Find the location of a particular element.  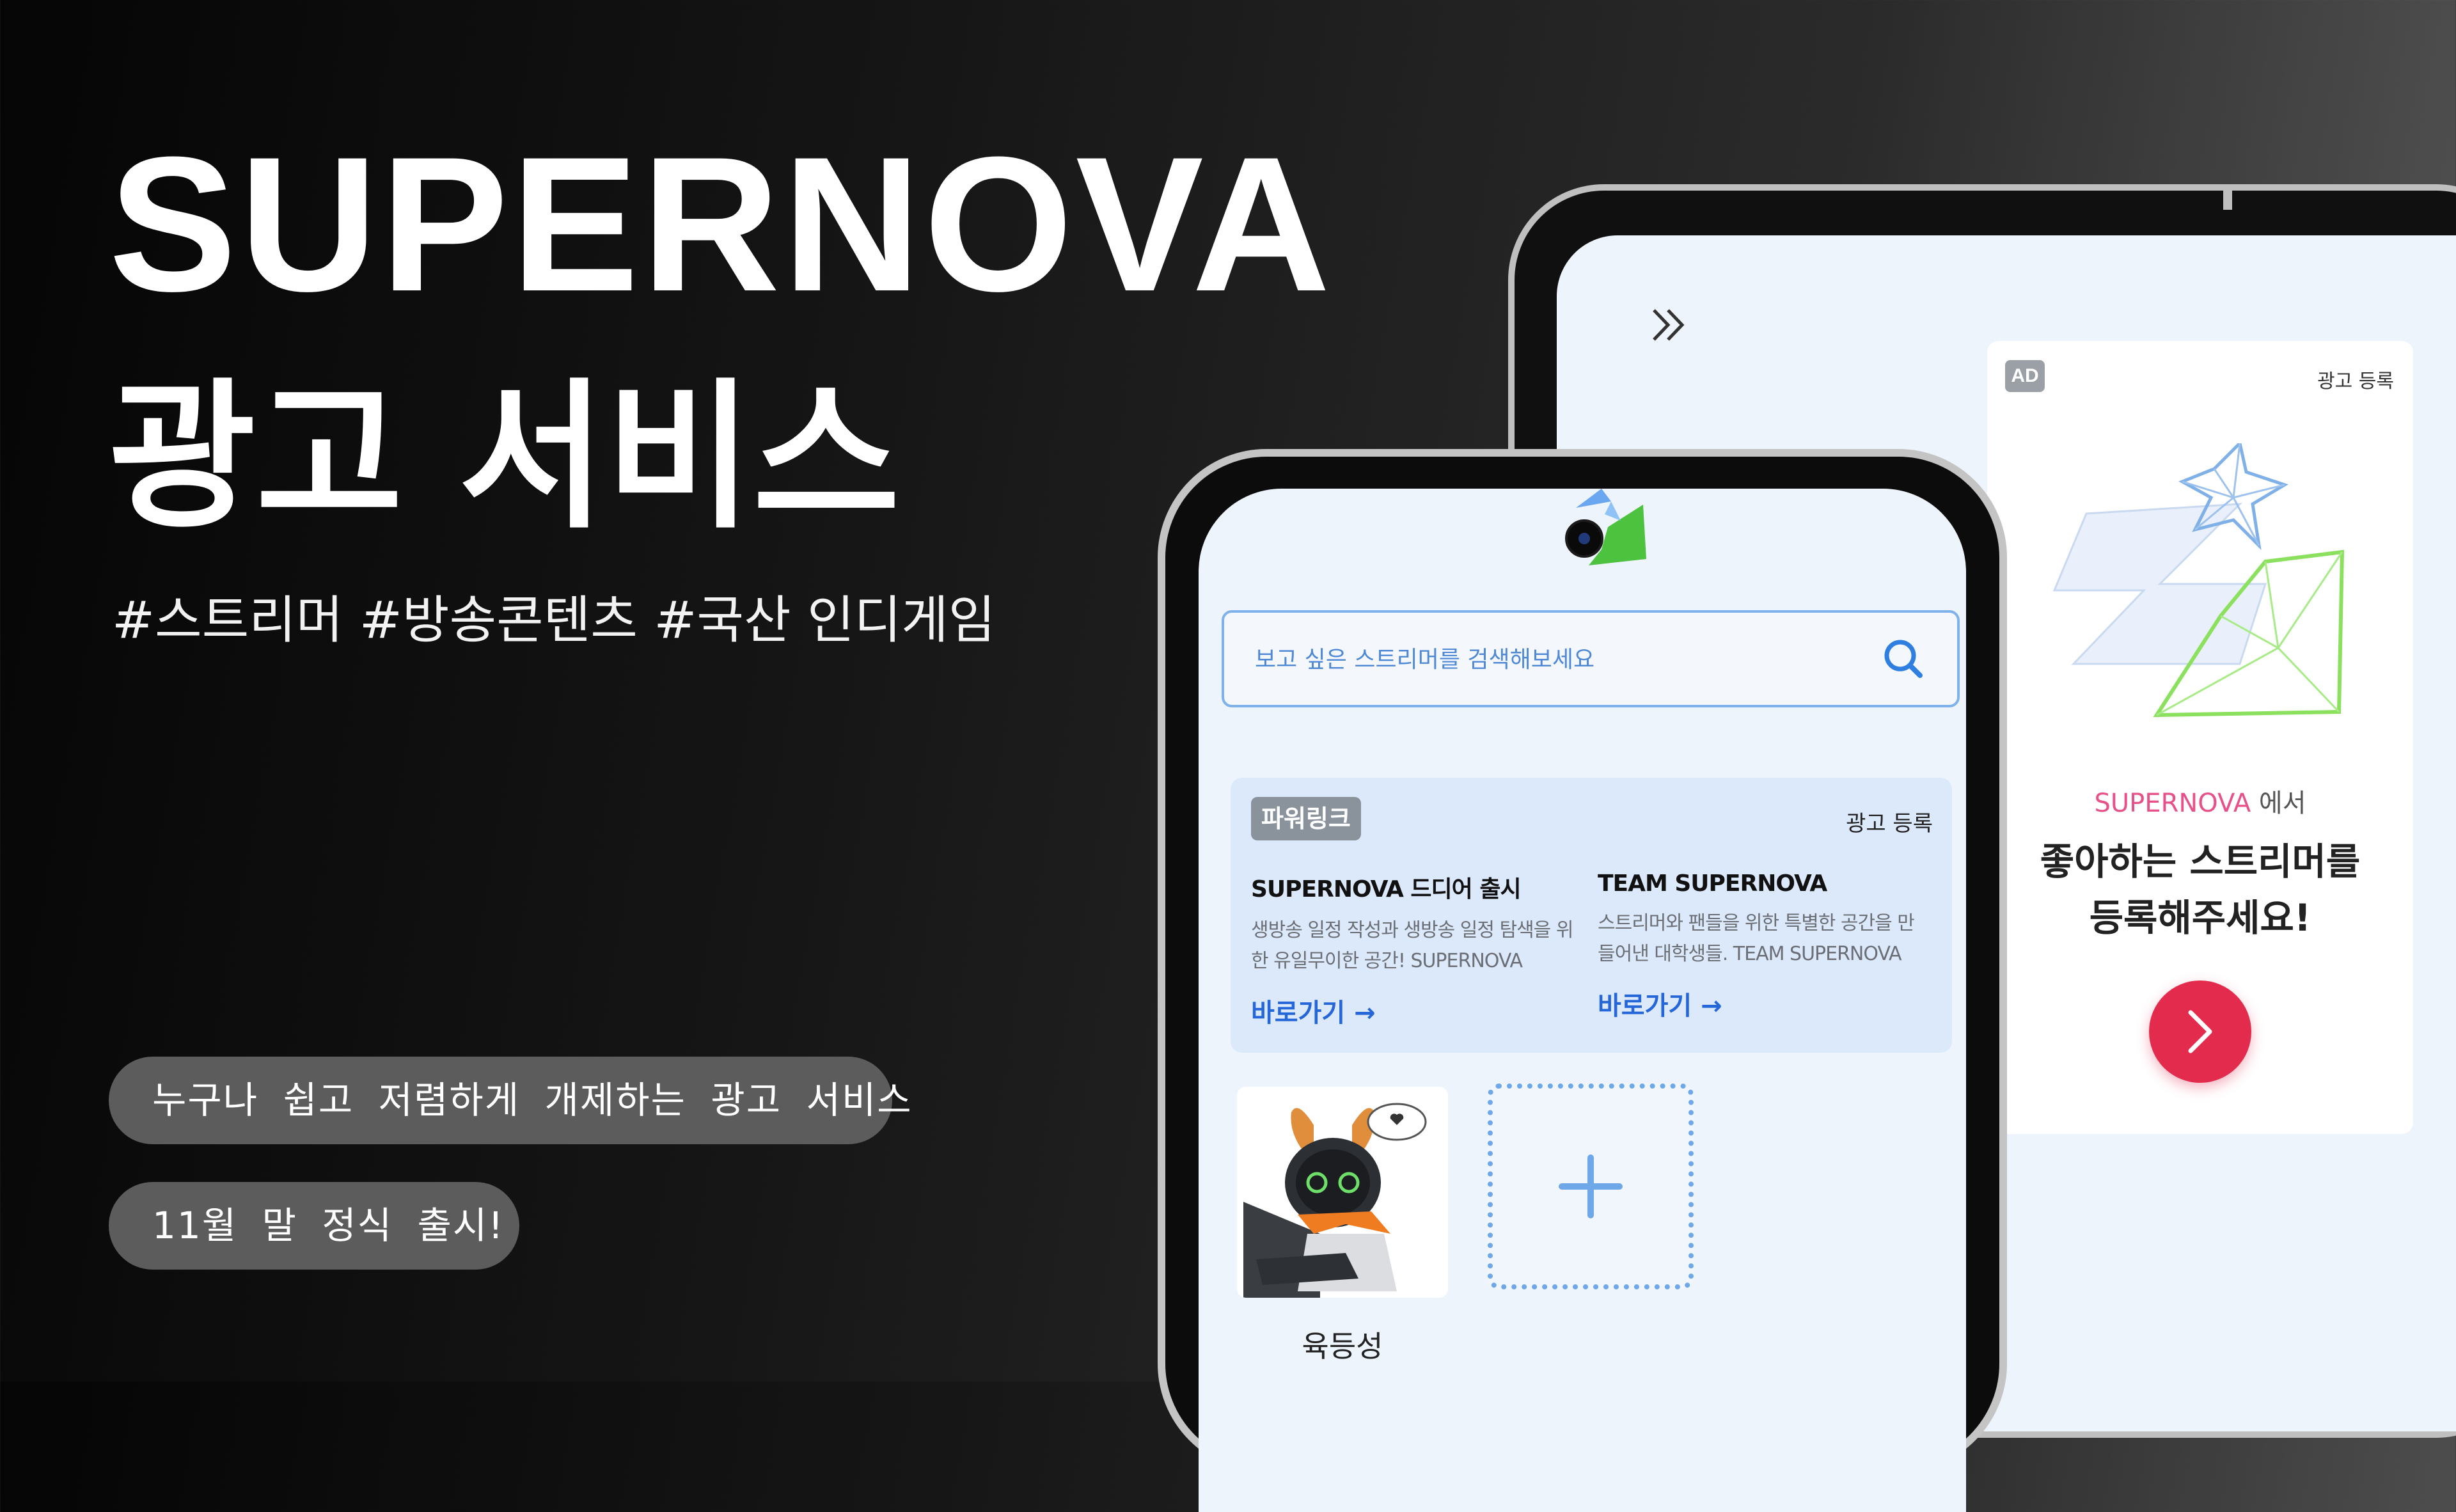

ad-headline: 좋아하는 스트리머를 등록해주세요! is located at coordinates (2200, 889).